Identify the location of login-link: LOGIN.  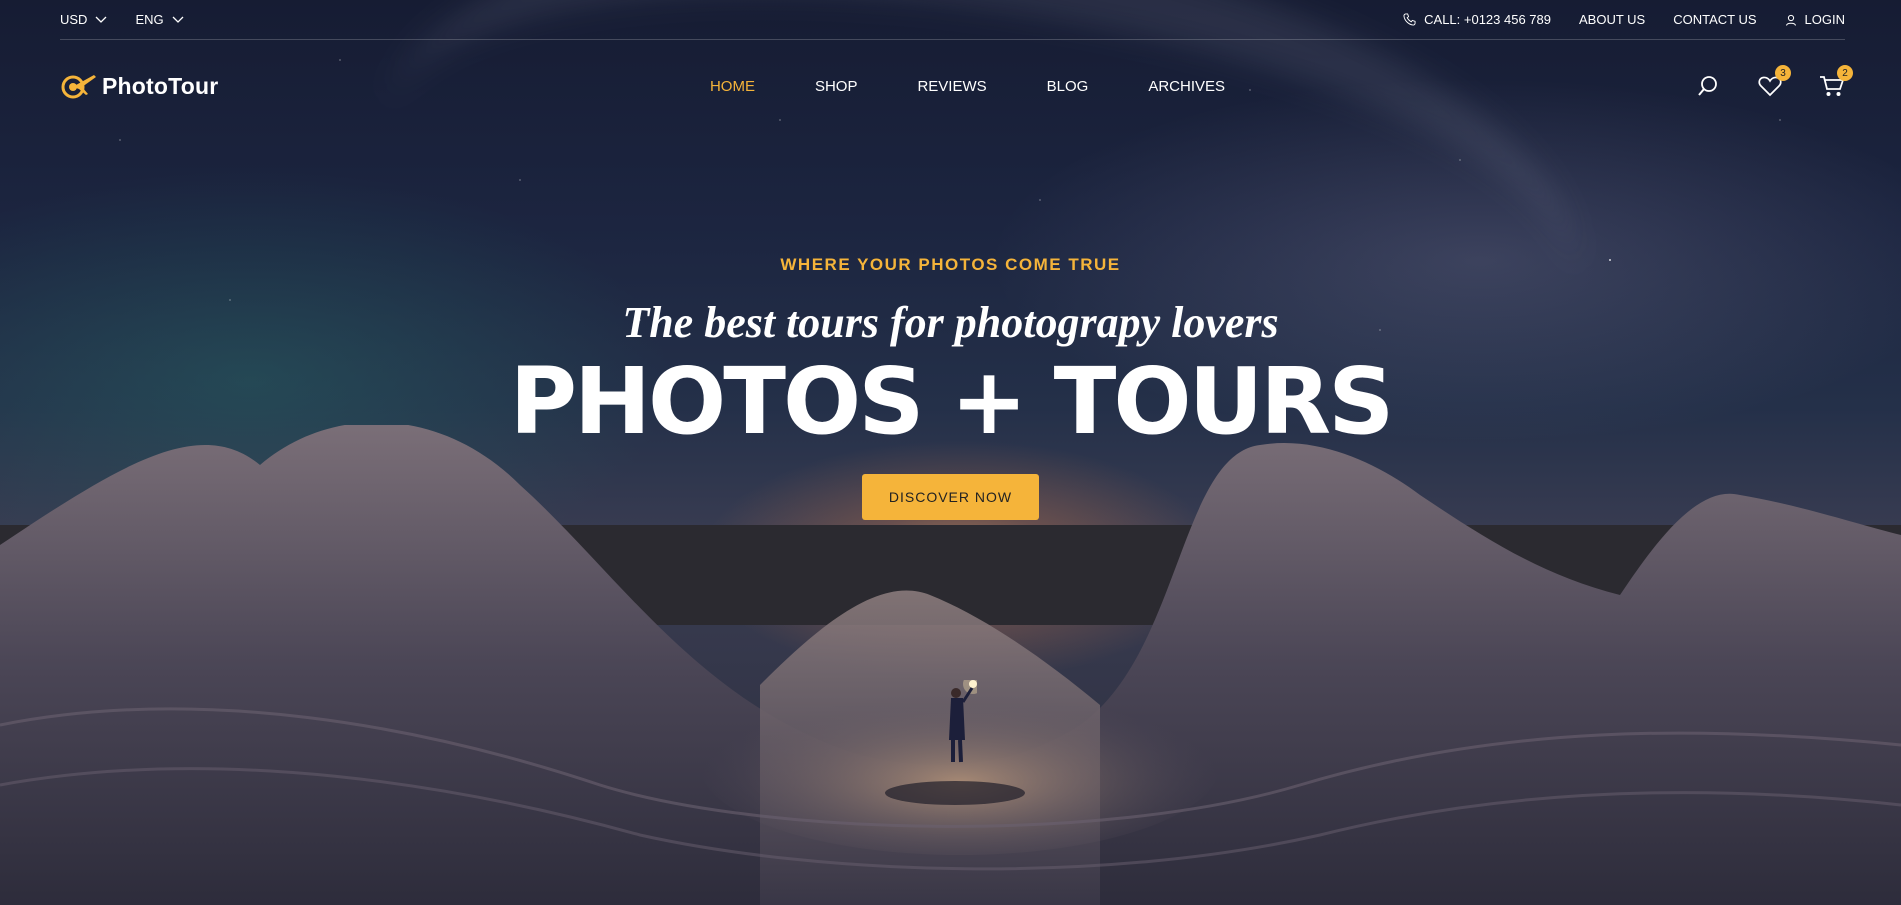
(1815, 19).